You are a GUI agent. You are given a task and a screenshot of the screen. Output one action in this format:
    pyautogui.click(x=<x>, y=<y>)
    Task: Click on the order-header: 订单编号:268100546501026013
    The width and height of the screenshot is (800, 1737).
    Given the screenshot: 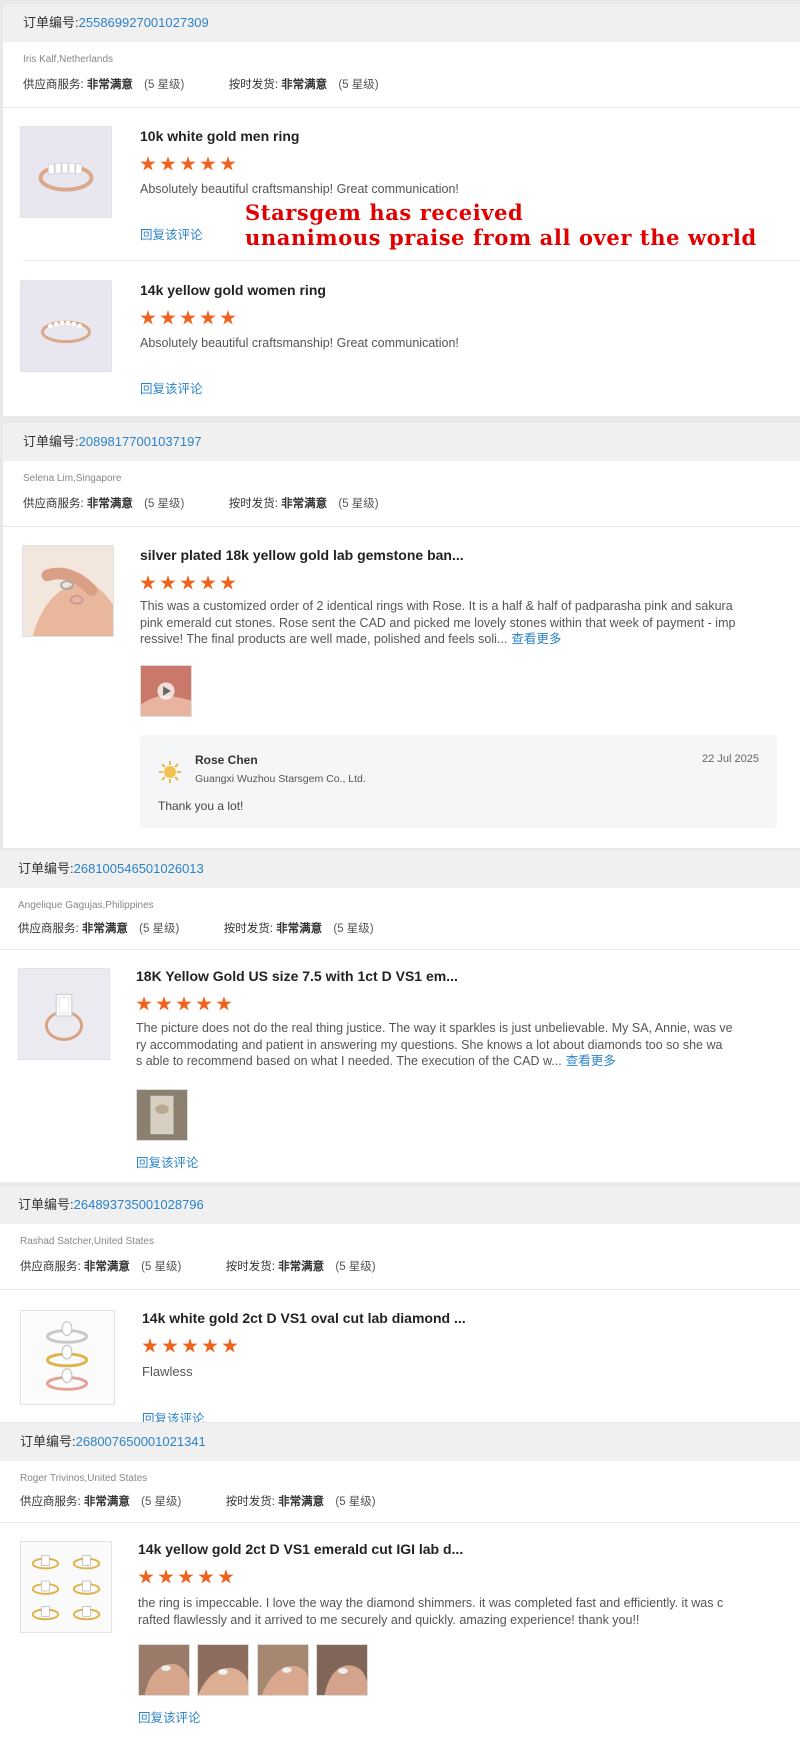 What is the action you would take?
    pyautogui.click(x=400, y=869)
    